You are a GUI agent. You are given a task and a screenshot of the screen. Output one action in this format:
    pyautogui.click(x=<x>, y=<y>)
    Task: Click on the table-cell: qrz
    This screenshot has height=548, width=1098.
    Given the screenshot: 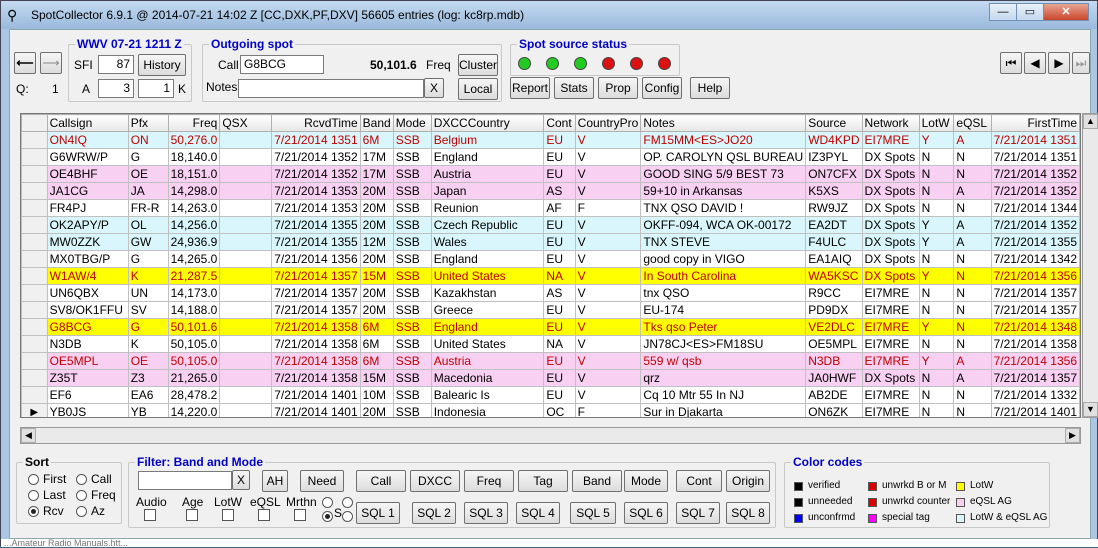 What is the action you would take?
    pyautogui.click(x=723, y=378)
    